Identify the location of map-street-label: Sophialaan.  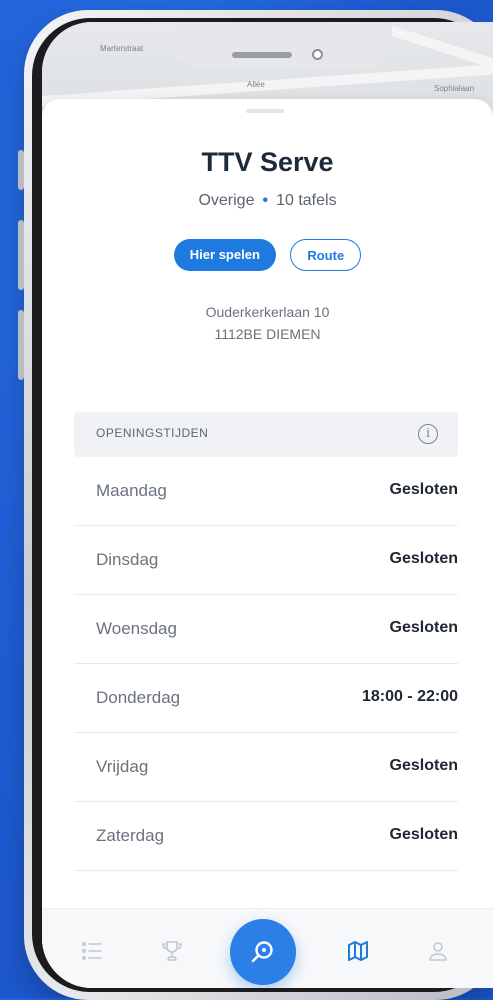
(454, 88).